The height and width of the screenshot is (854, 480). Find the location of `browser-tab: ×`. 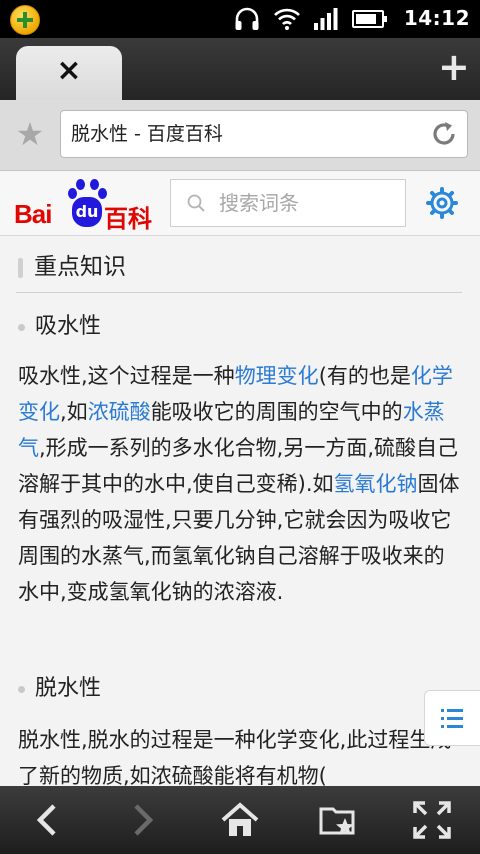

browser-tab: × is located at coordinates (69, 73).